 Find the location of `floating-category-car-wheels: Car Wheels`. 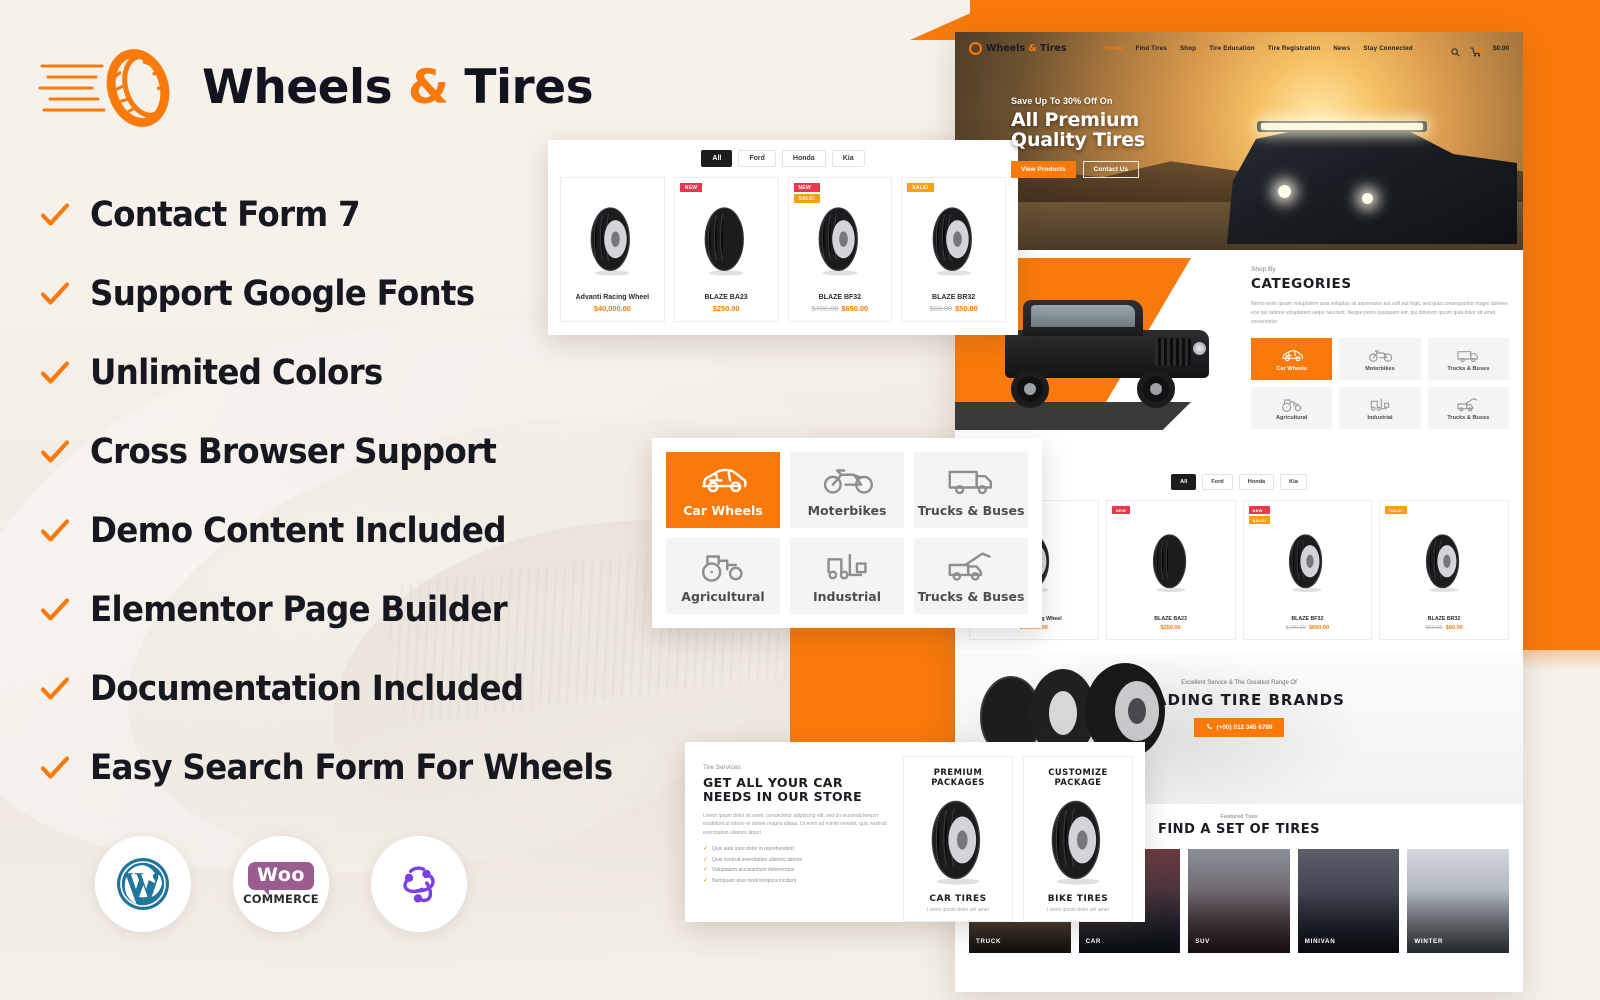

floating-category-car-wheels: Car Wheels is located at coordinates (723, 490).